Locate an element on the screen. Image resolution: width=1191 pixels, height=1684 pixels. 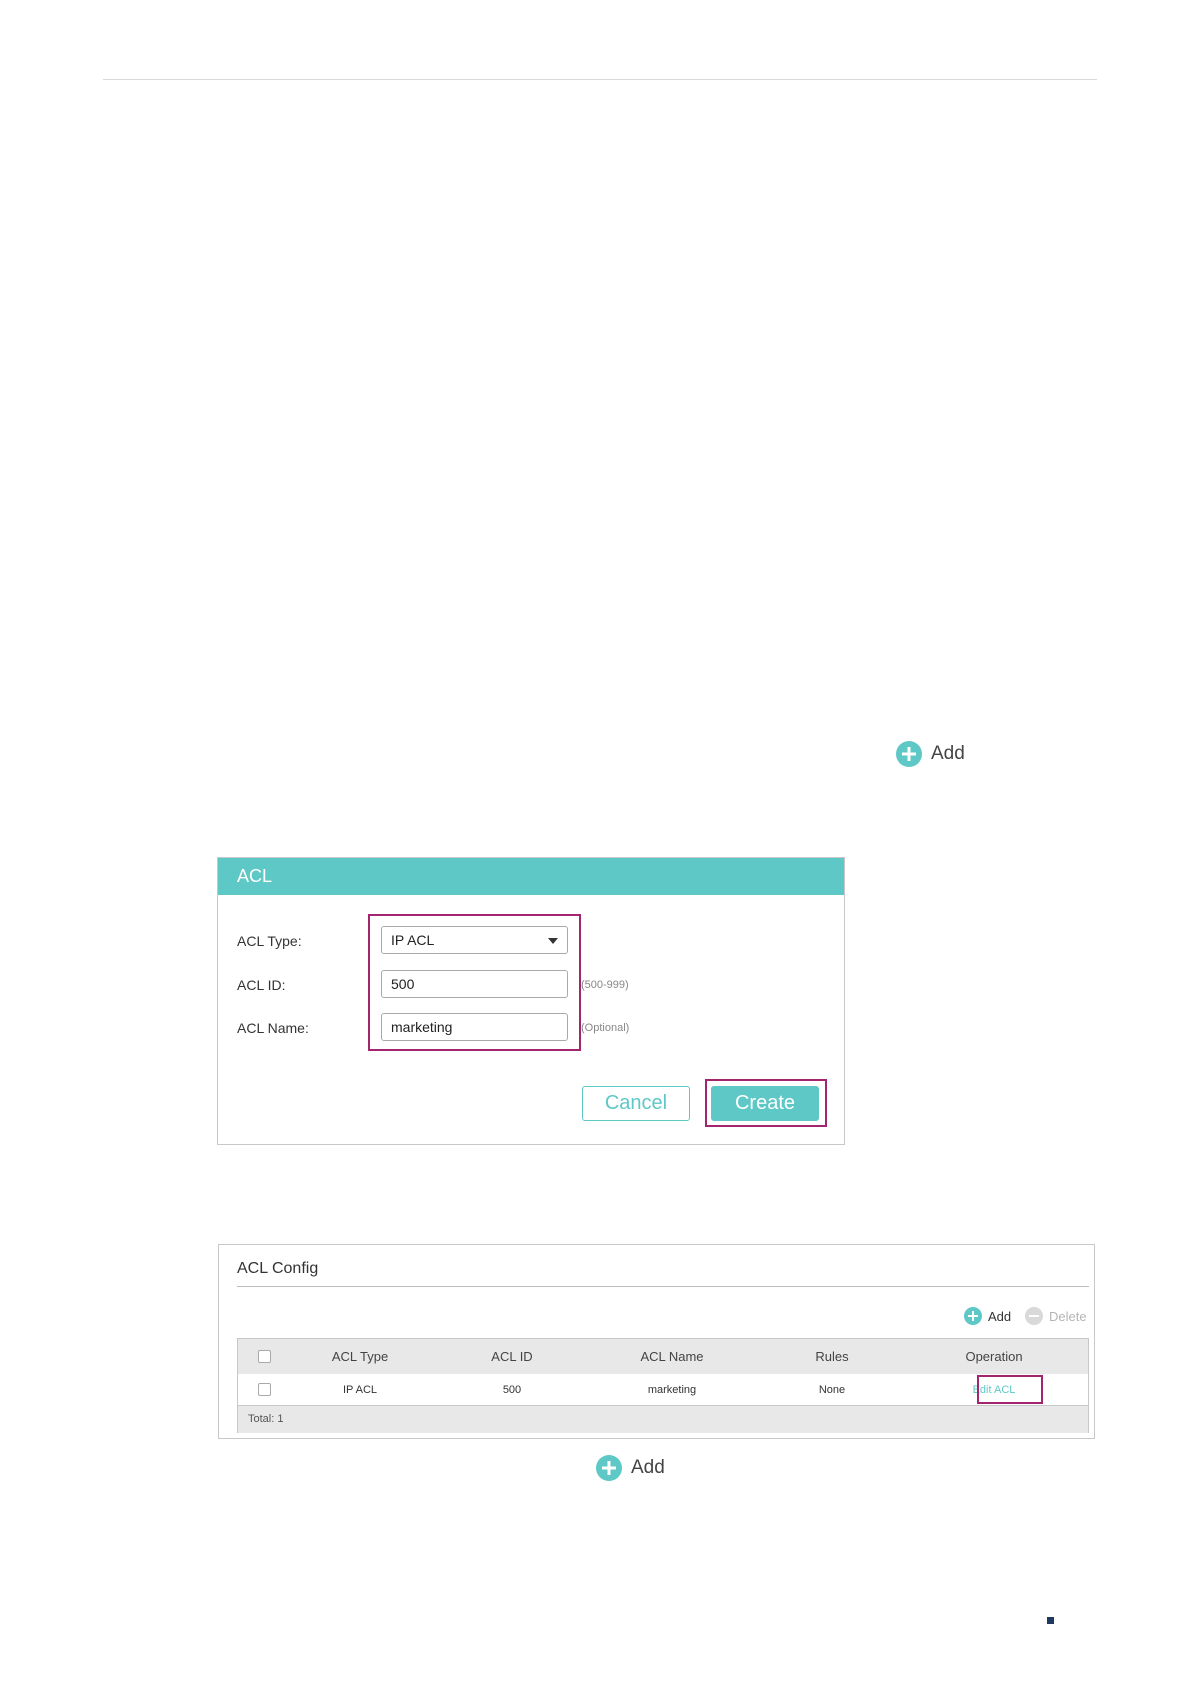
cancel-button: Cancel is located at coordinates (636, 1103).